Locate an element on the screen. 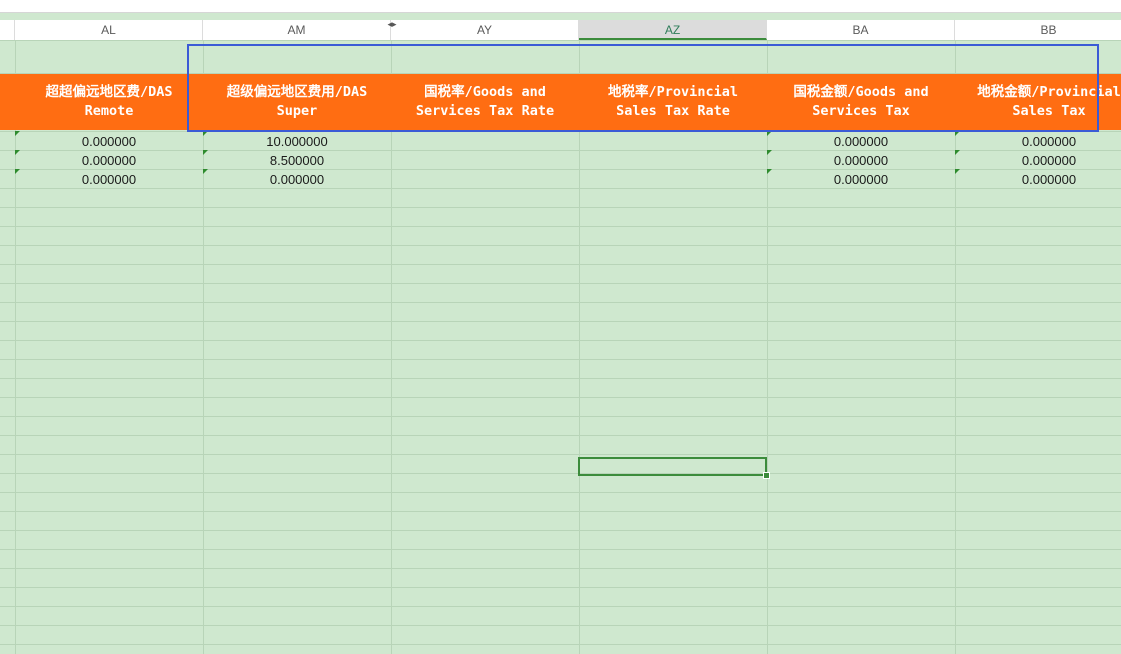 This screenshot has width=1121, height=654. active-cell is located at coordinates (672, 466).